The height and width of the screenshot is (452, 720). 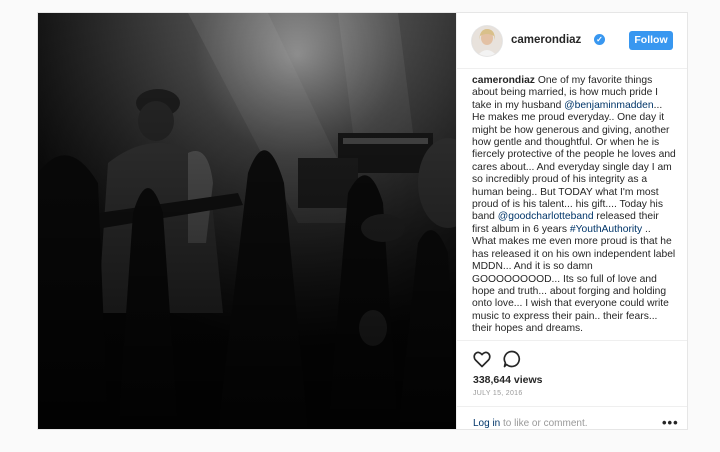 I want to click on login-row: Log in to like or comment. •••, so click(x=572, y=417).